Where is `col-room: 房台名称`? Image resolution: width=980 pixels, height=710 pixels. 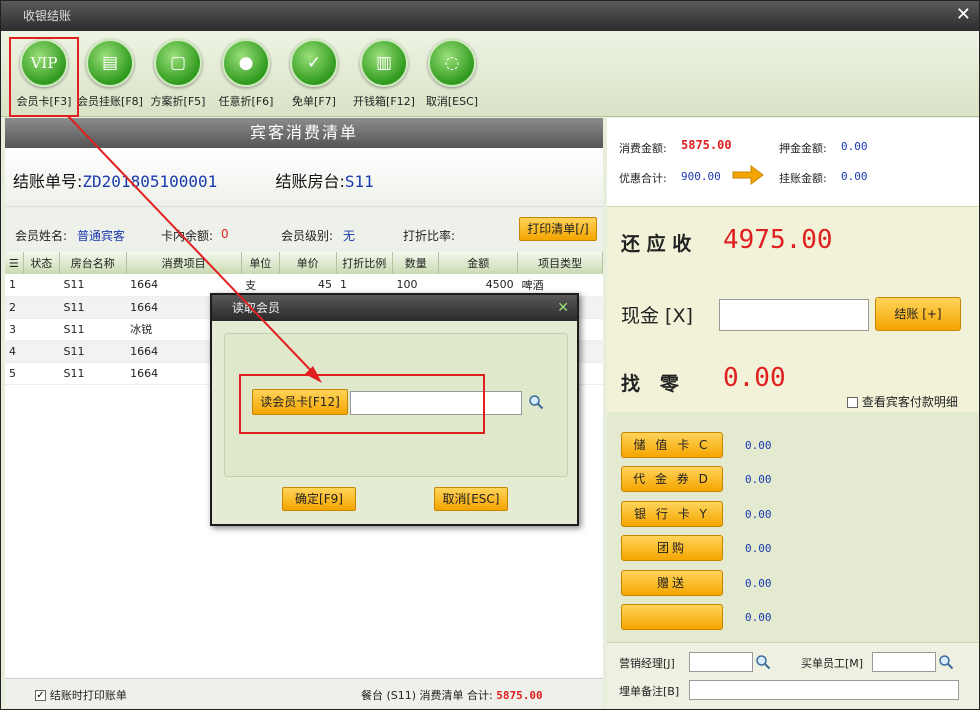
col-room: 房台名称 is located at coordinates (93, 263).